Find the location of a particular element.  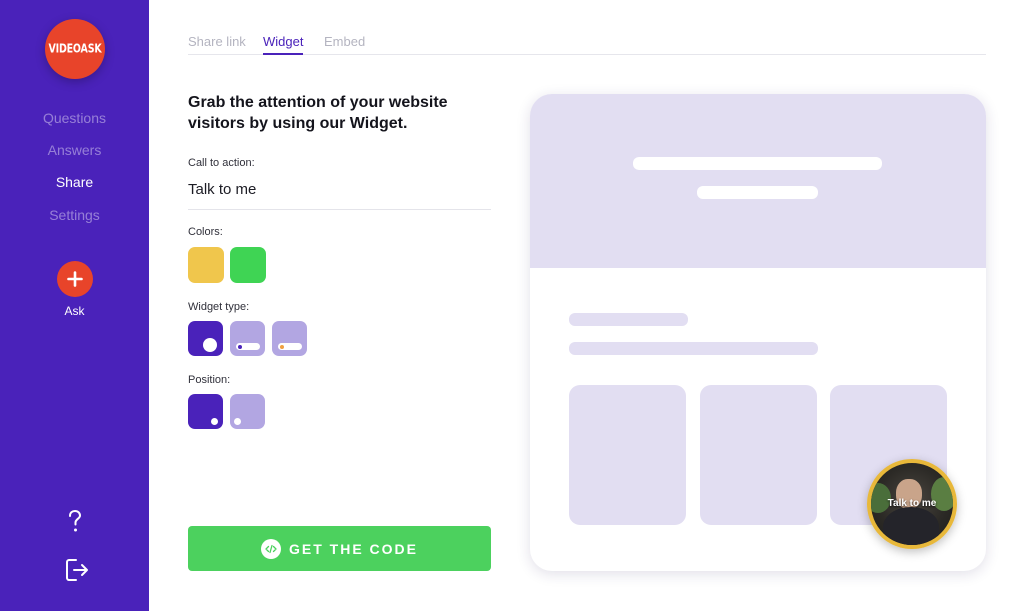

ask-button is located at coordinates (75, 279).